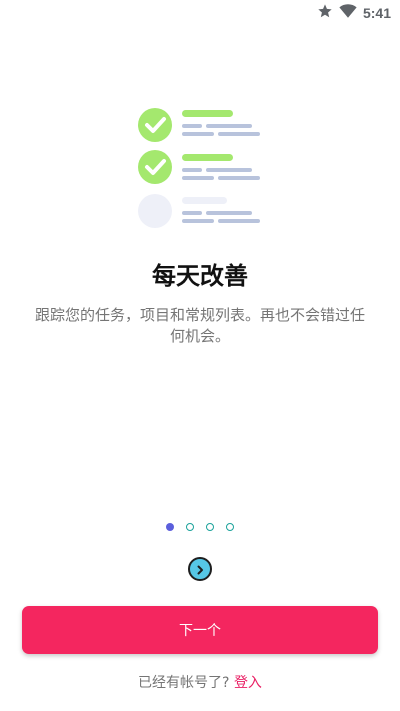 This screenshot has width=400, height=711. I want to click on wifi-icon, so click(348, 13).